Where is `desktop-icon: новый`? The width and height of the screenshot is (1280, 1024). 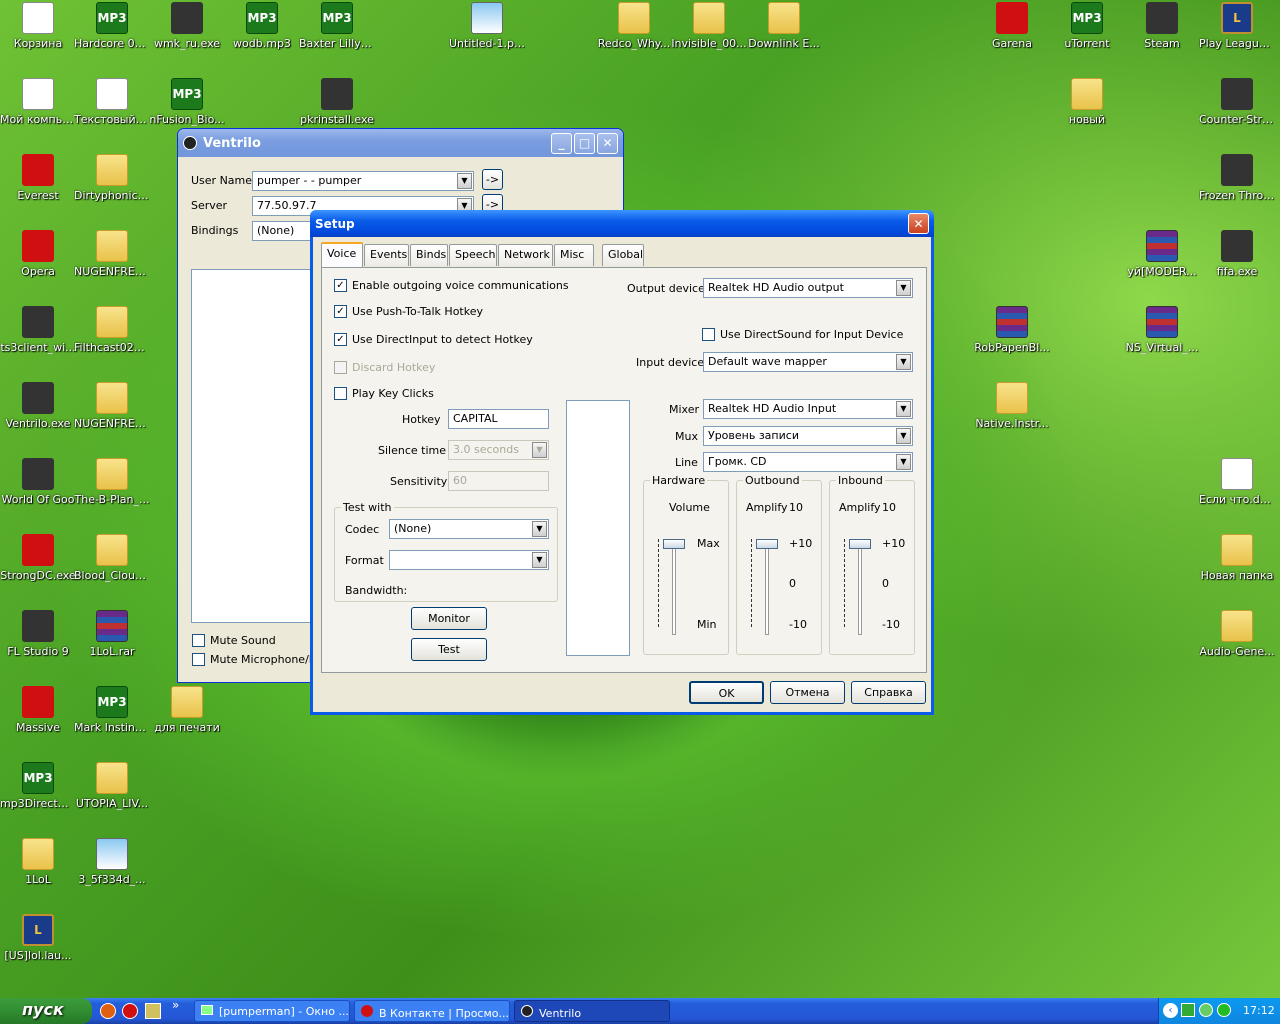 desktop-icon: новый is located at coordinates (1087, 102).